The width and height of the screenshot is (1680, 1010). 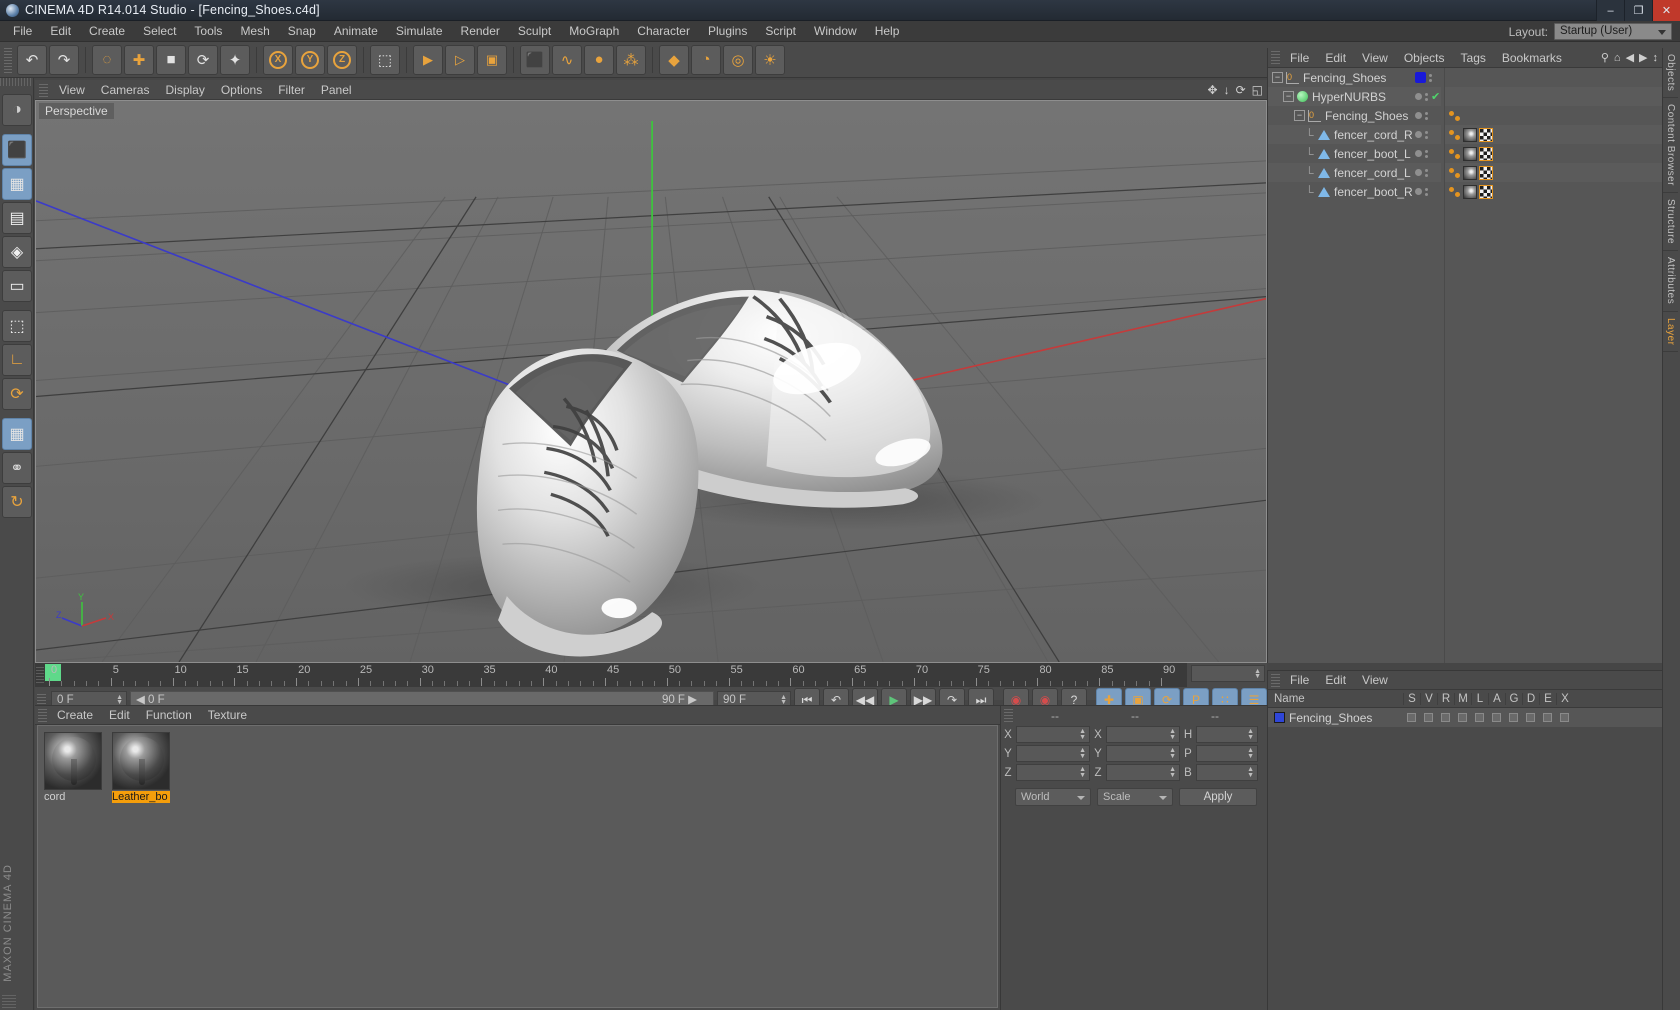 What do you see at coordinates (73, 767) in the screenshot?
I see `material-item: cord` at bounding box center [73, 767].